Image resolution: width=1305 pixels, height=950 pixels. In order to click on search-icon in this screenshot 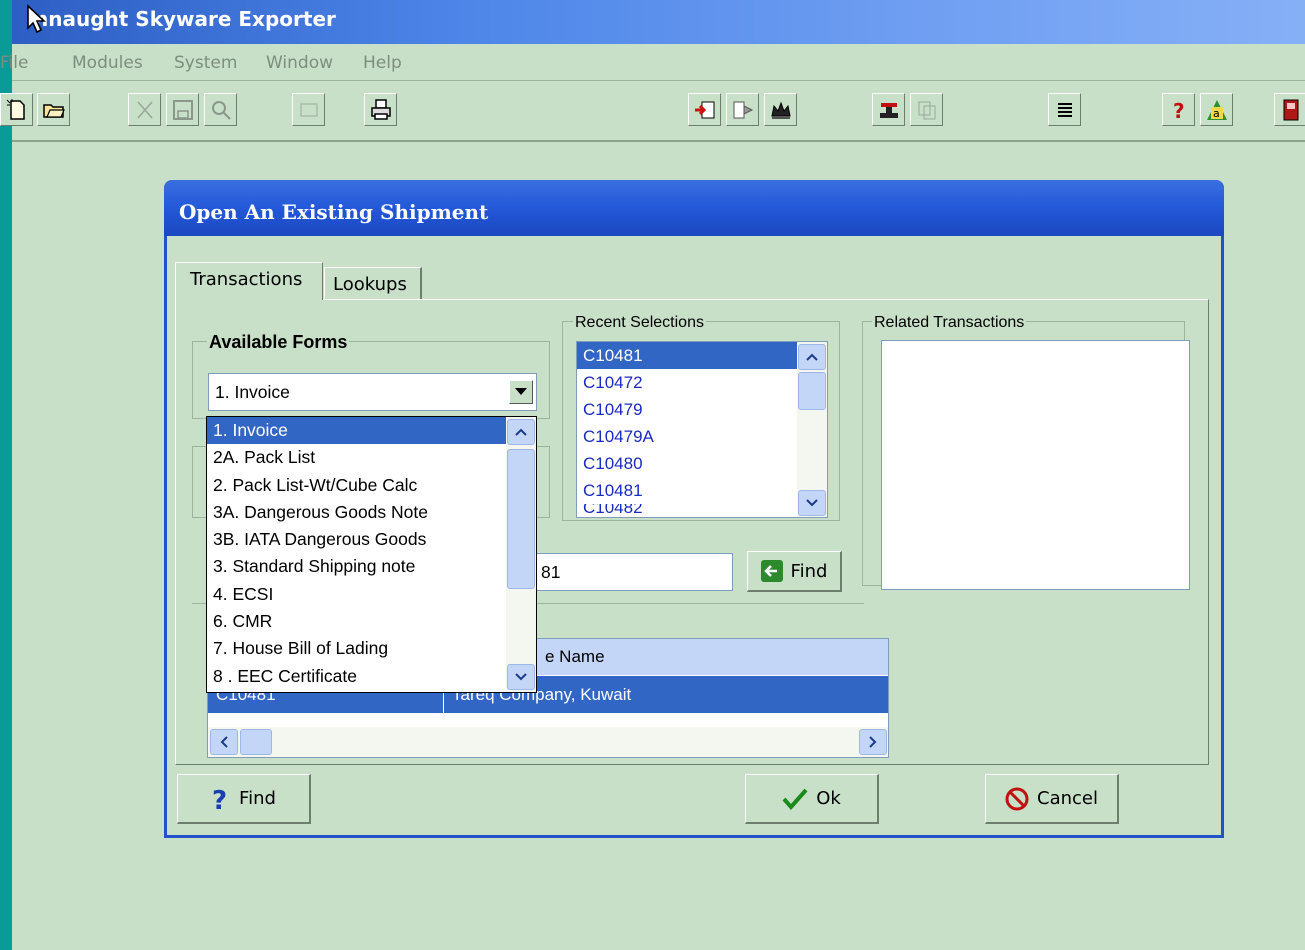, I will do `click(221, 110)`.